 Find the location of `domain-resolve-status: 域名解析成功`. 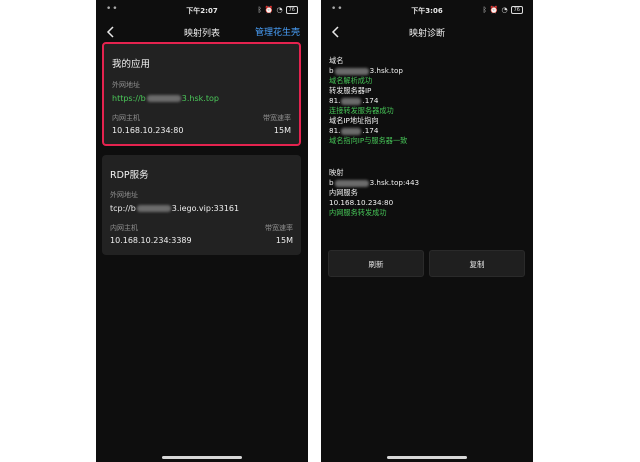

domain-resolve-status: 域名解析成功 is located at coordinates (351, 80).